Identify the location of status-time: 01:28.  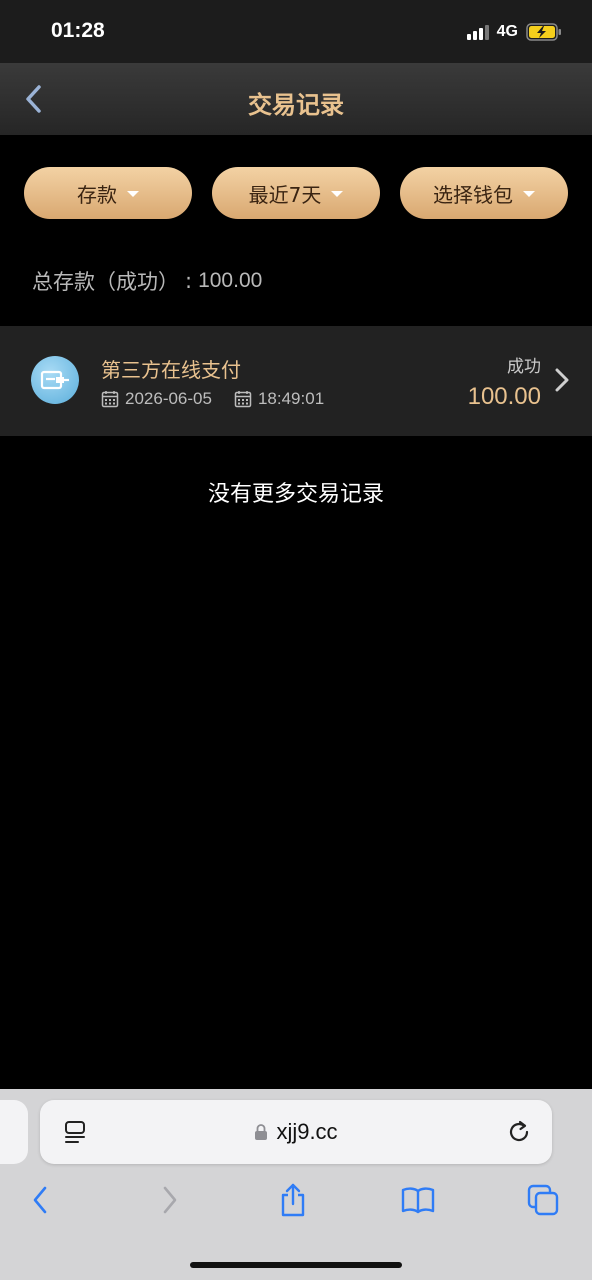
(78, 30).